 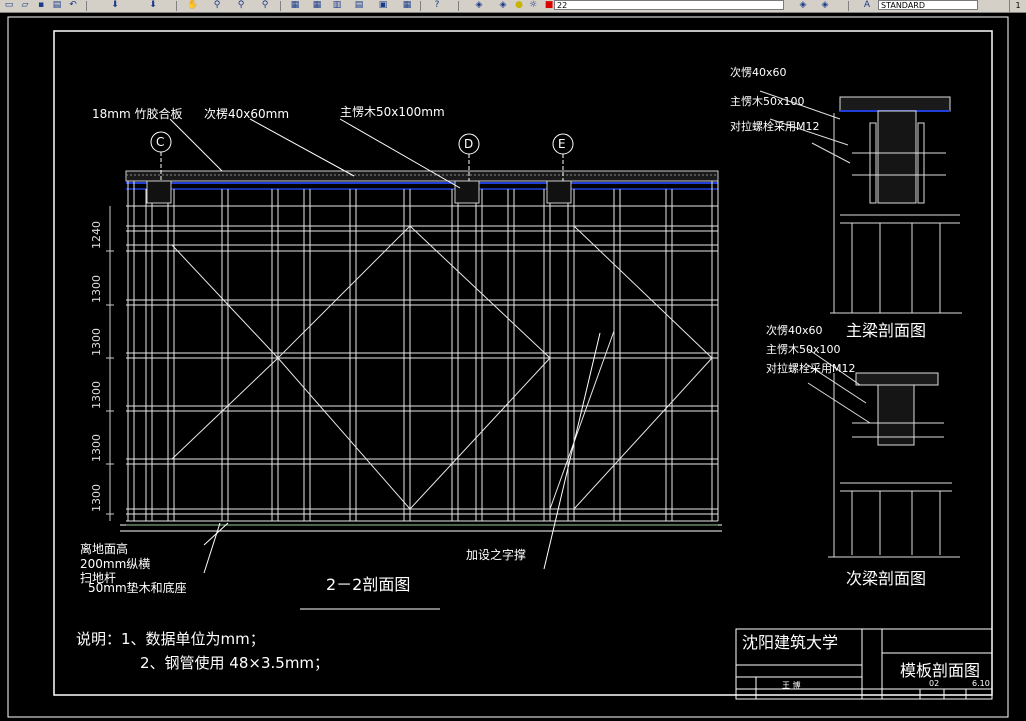 I want to click on dim-vertical-6: 1300, so click(x=96, y=498).